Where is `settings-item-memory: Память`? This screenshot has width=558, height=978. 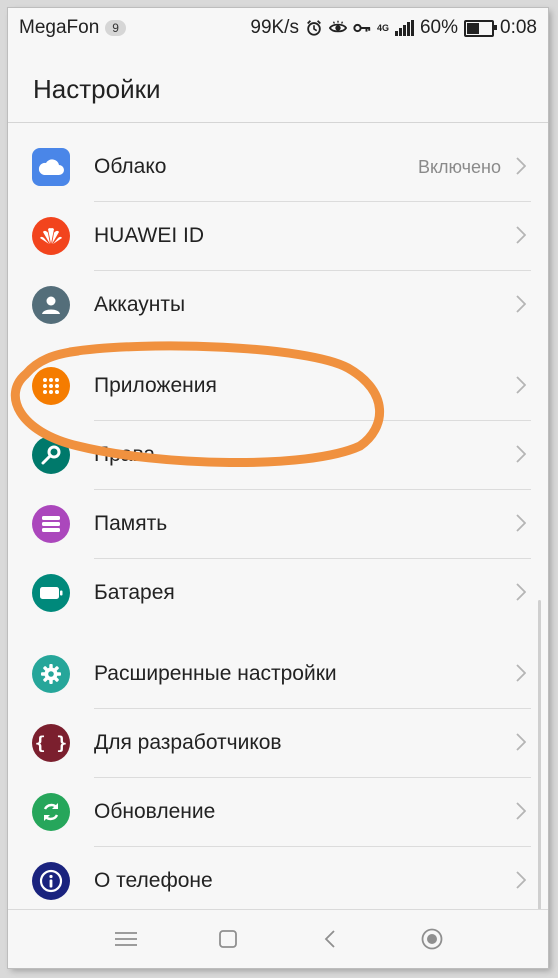 settings-item-memory: Память is located at coordinates (278, 524).